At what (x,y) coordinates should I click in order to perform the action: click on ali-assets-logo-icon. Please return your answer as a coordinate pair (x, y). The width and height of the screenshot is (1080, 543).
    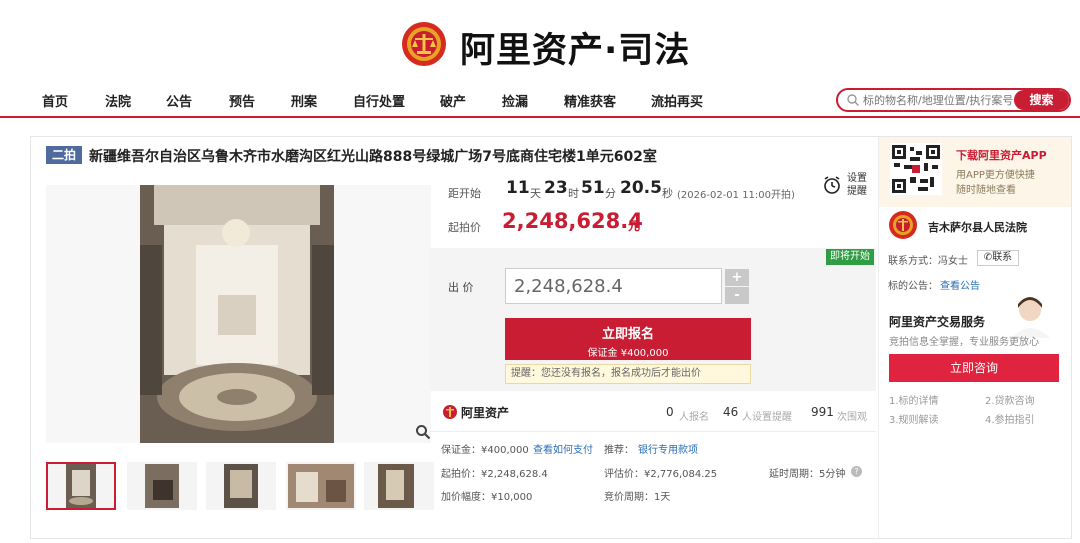
    Looking at the image, I should click on (450, 412).